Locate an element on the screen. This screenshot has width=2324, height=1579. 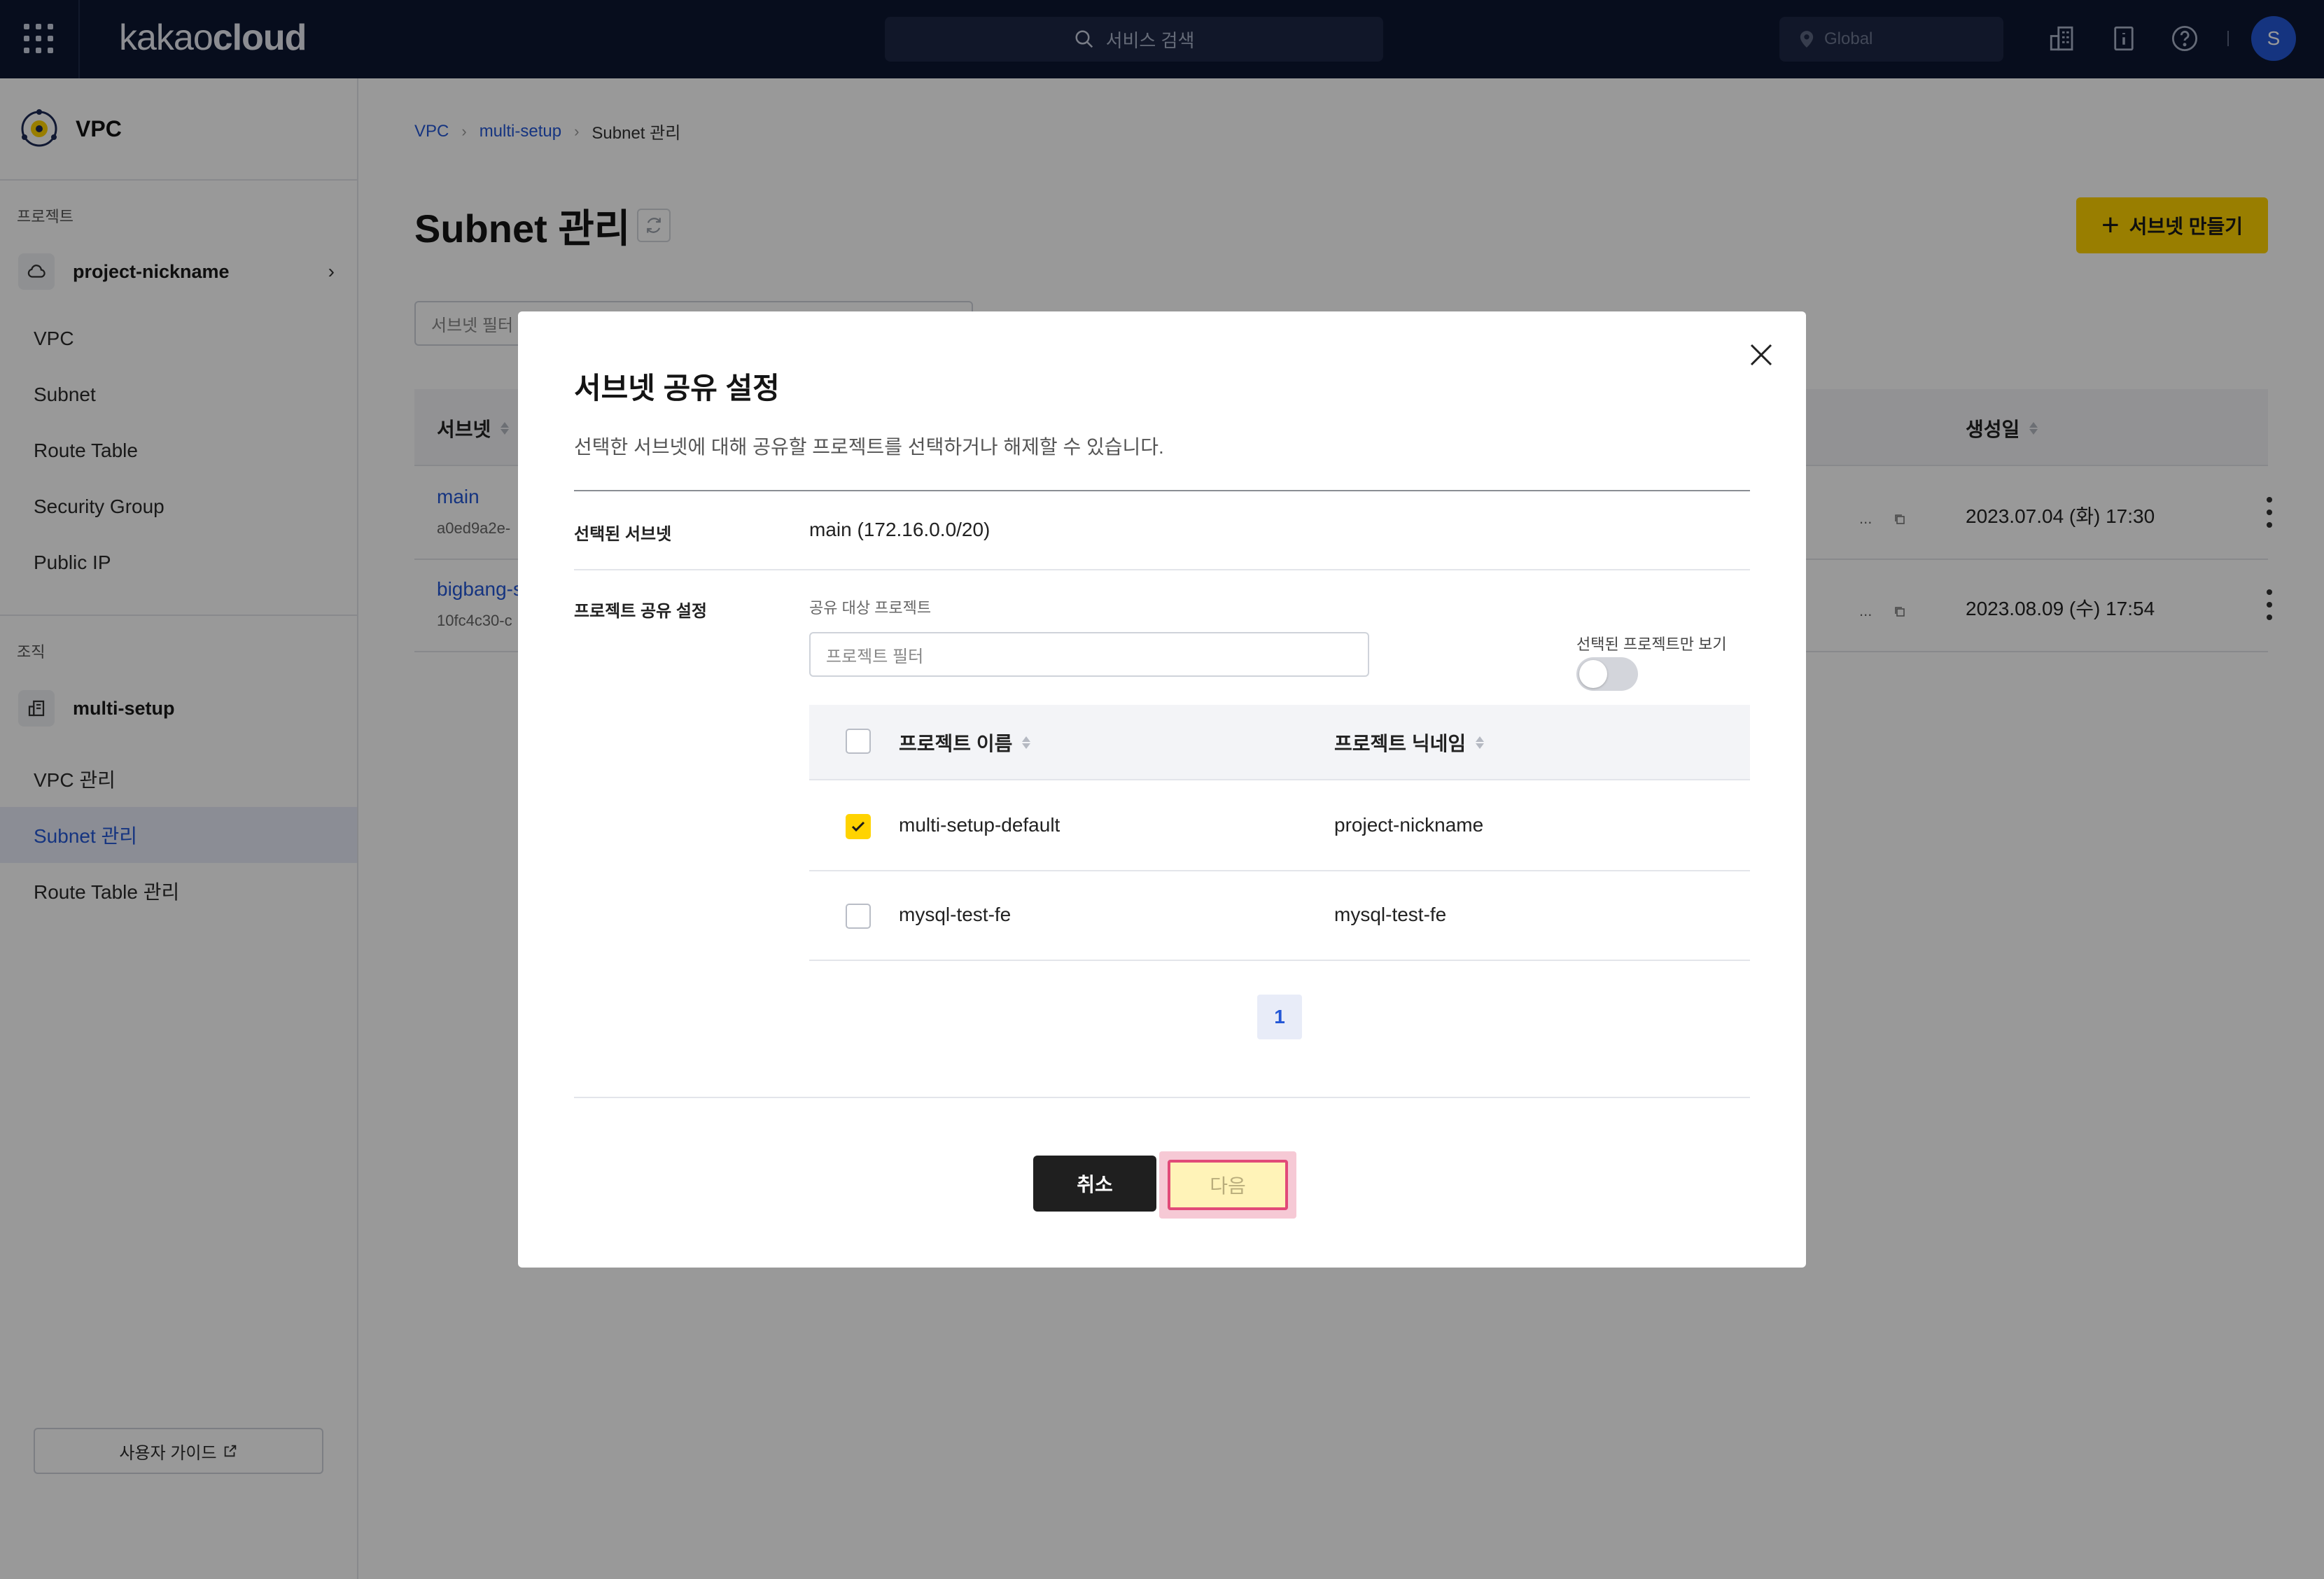
table-row: multi-setup-default project-nickname is located at coordinates (1279, 826).